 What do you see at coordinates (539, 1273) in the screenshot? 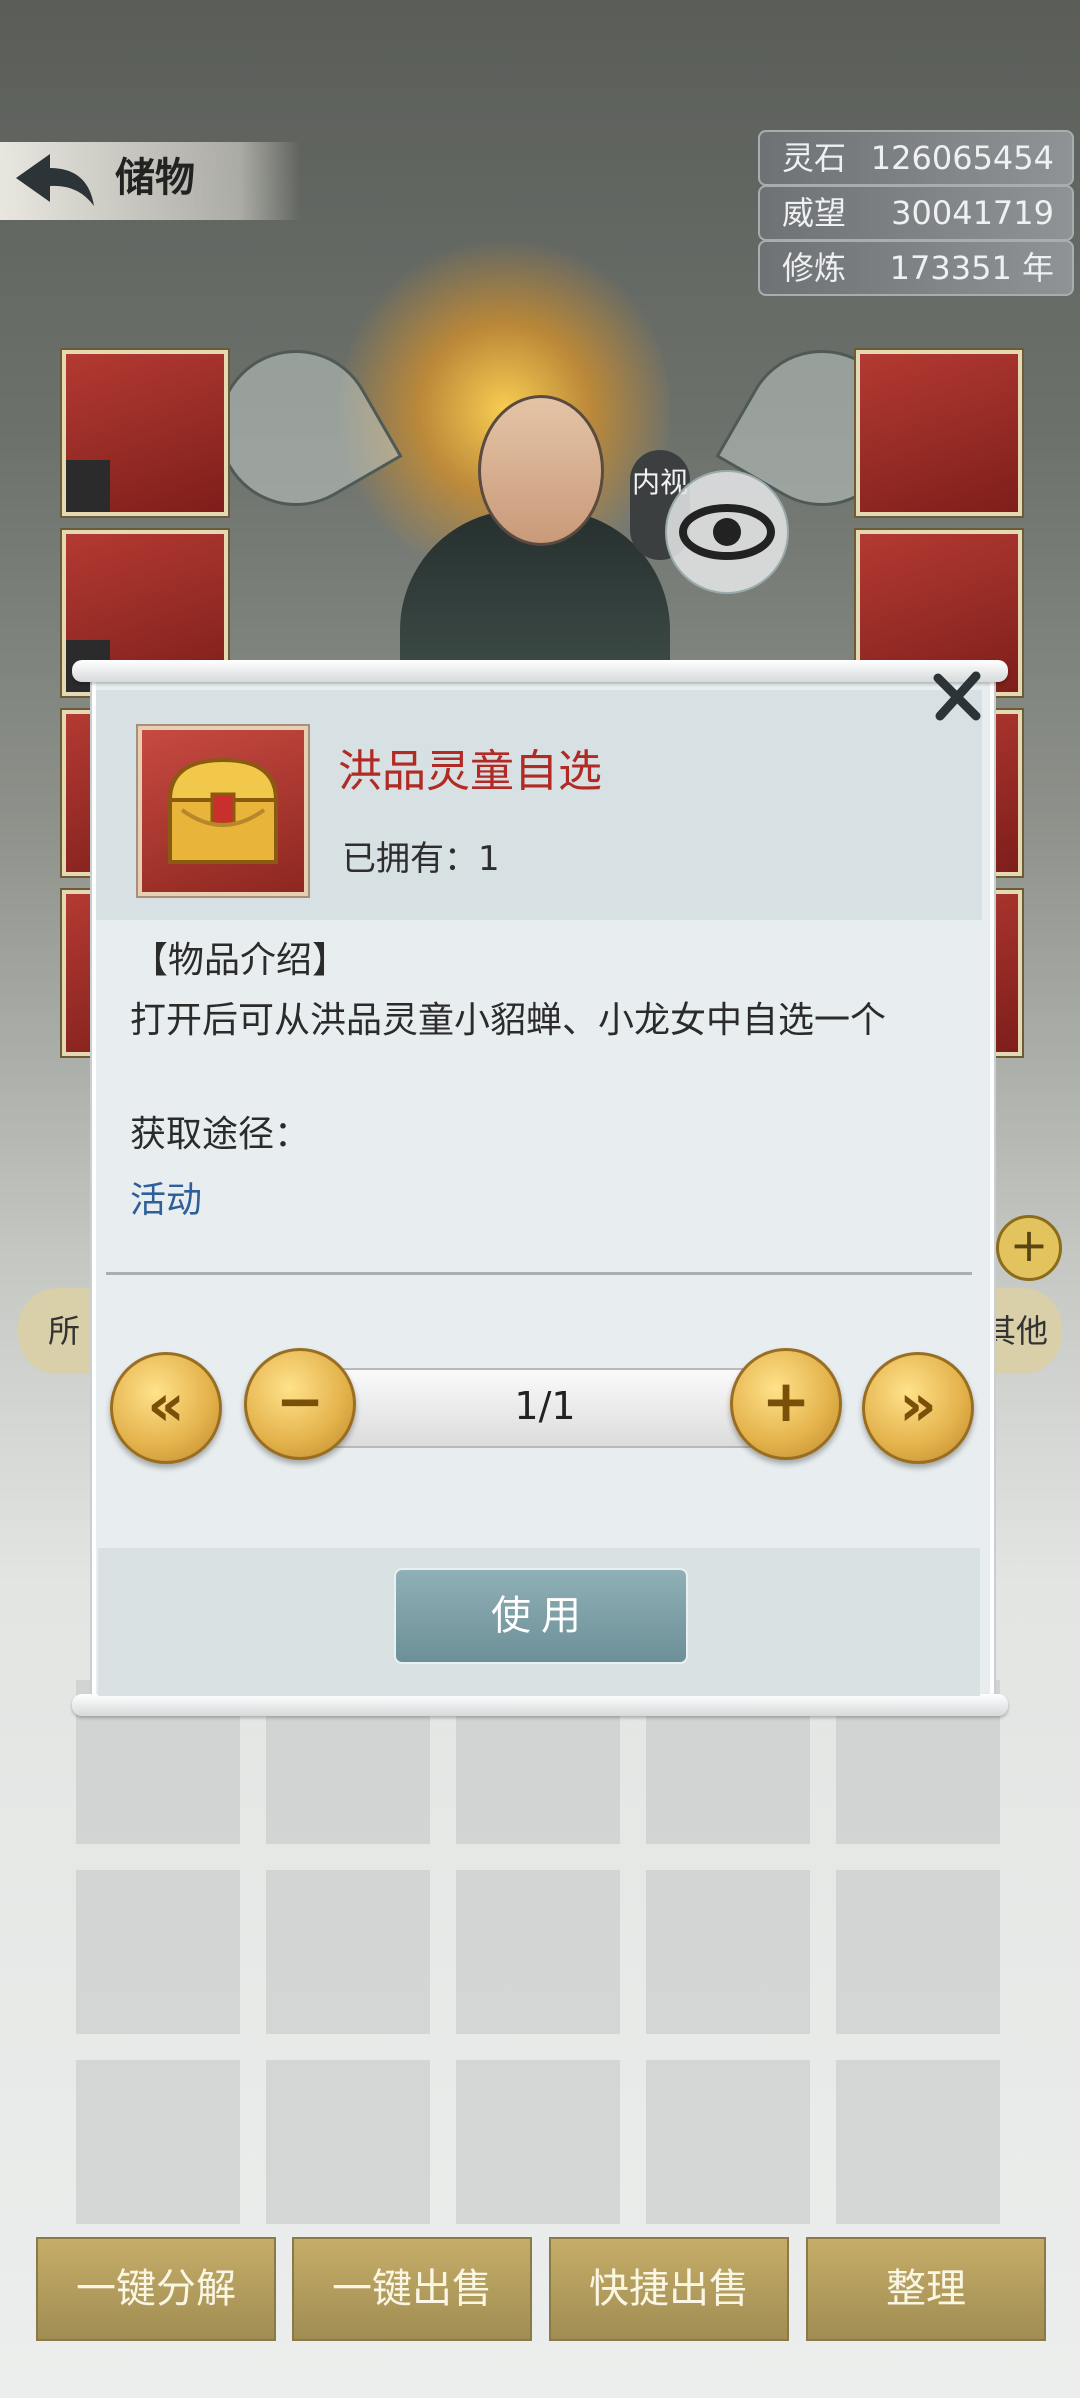
I see `divider` at bounding box center [539, 1273].